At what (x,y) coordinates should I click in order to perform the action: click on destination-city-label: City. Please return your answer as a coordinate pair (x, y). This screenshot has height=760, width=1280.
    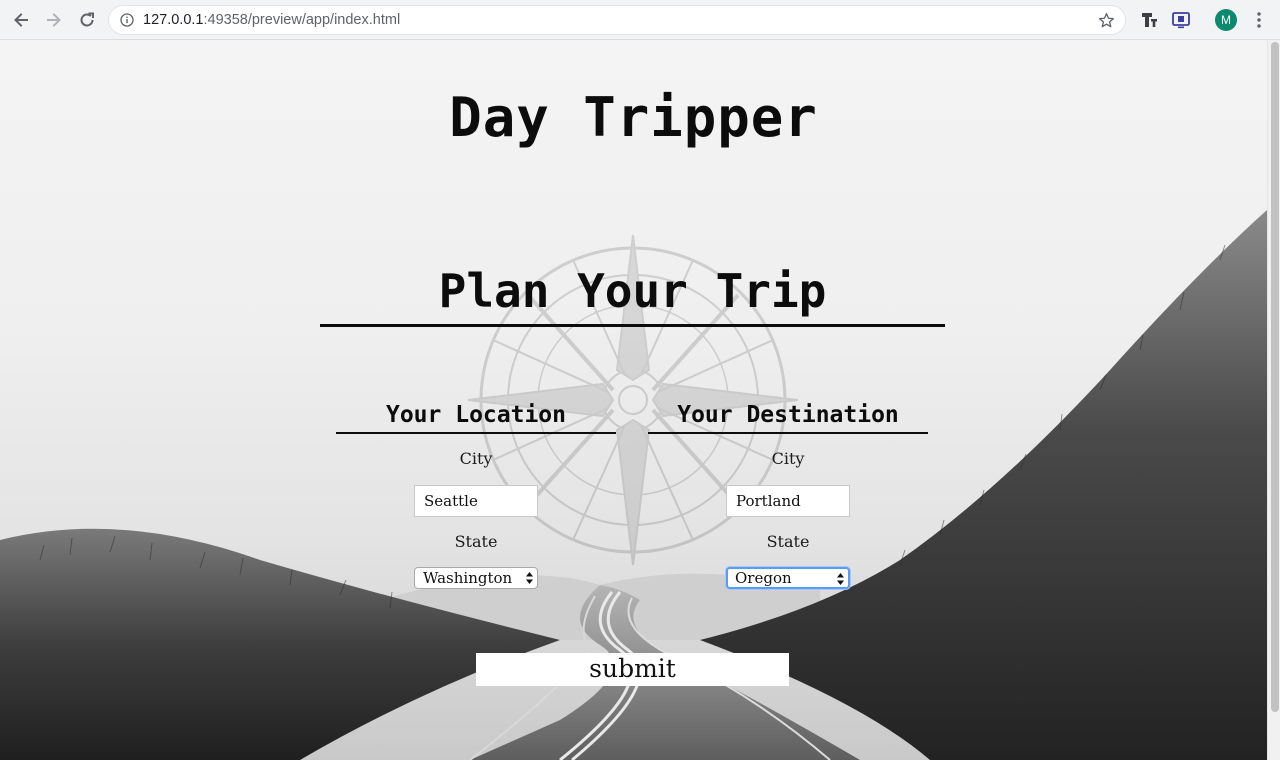
    Looking at the image, I should click on (788, 458).